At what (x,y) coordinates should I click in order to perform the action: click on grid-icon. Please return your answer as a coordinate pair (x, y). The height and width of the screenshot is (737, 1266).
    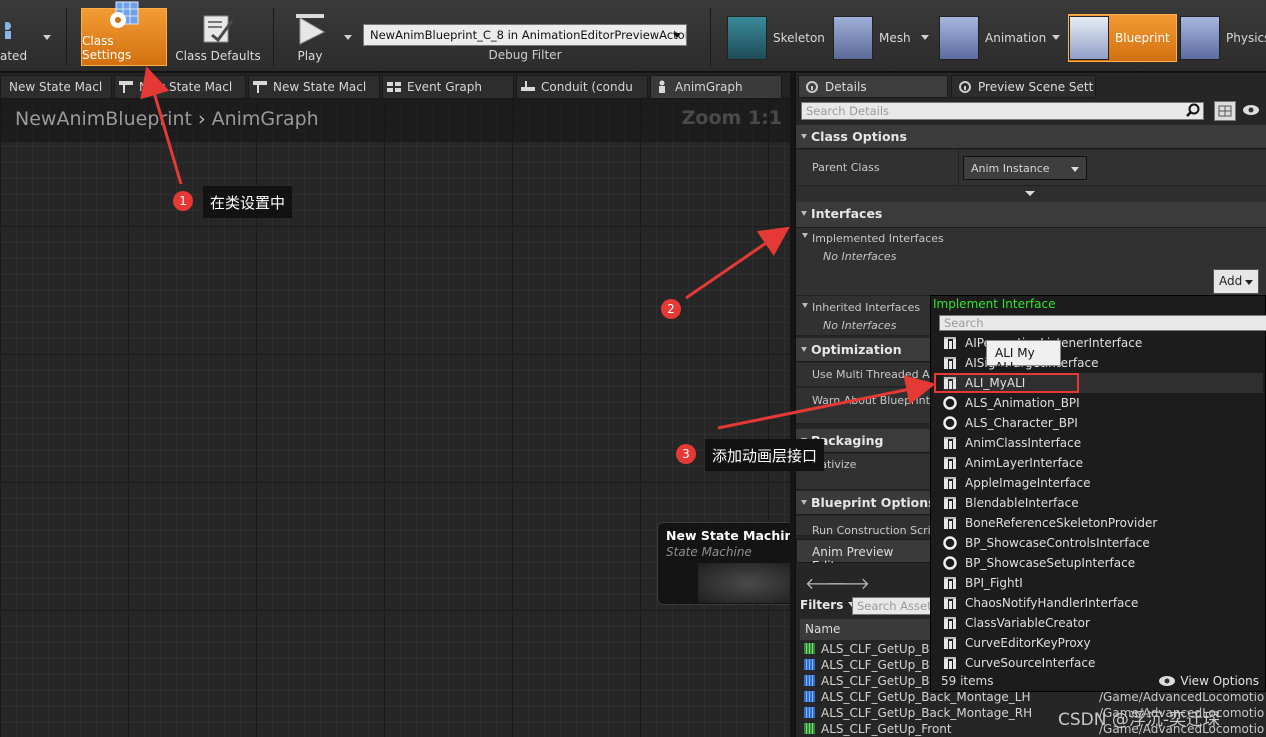
    Looking at the image, I should click on (1225, 111).